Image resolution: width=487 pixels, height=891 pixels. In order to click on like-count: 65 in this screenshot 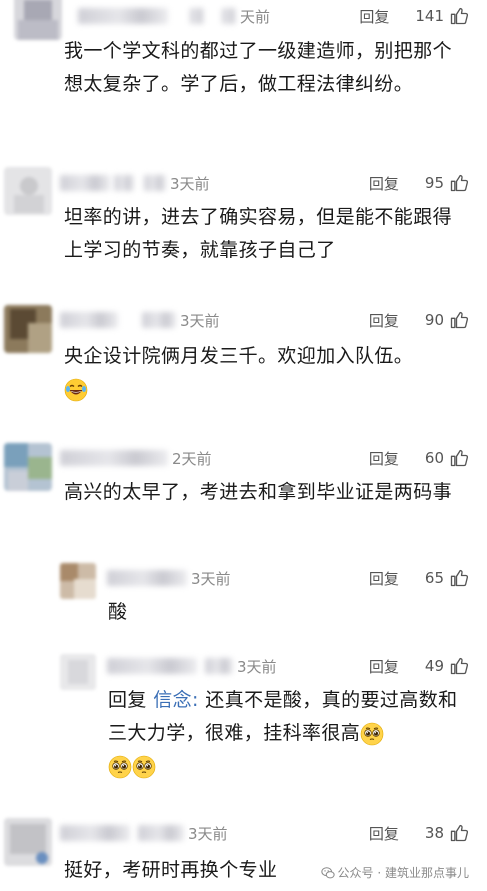, I will do `click(434, 578)`.